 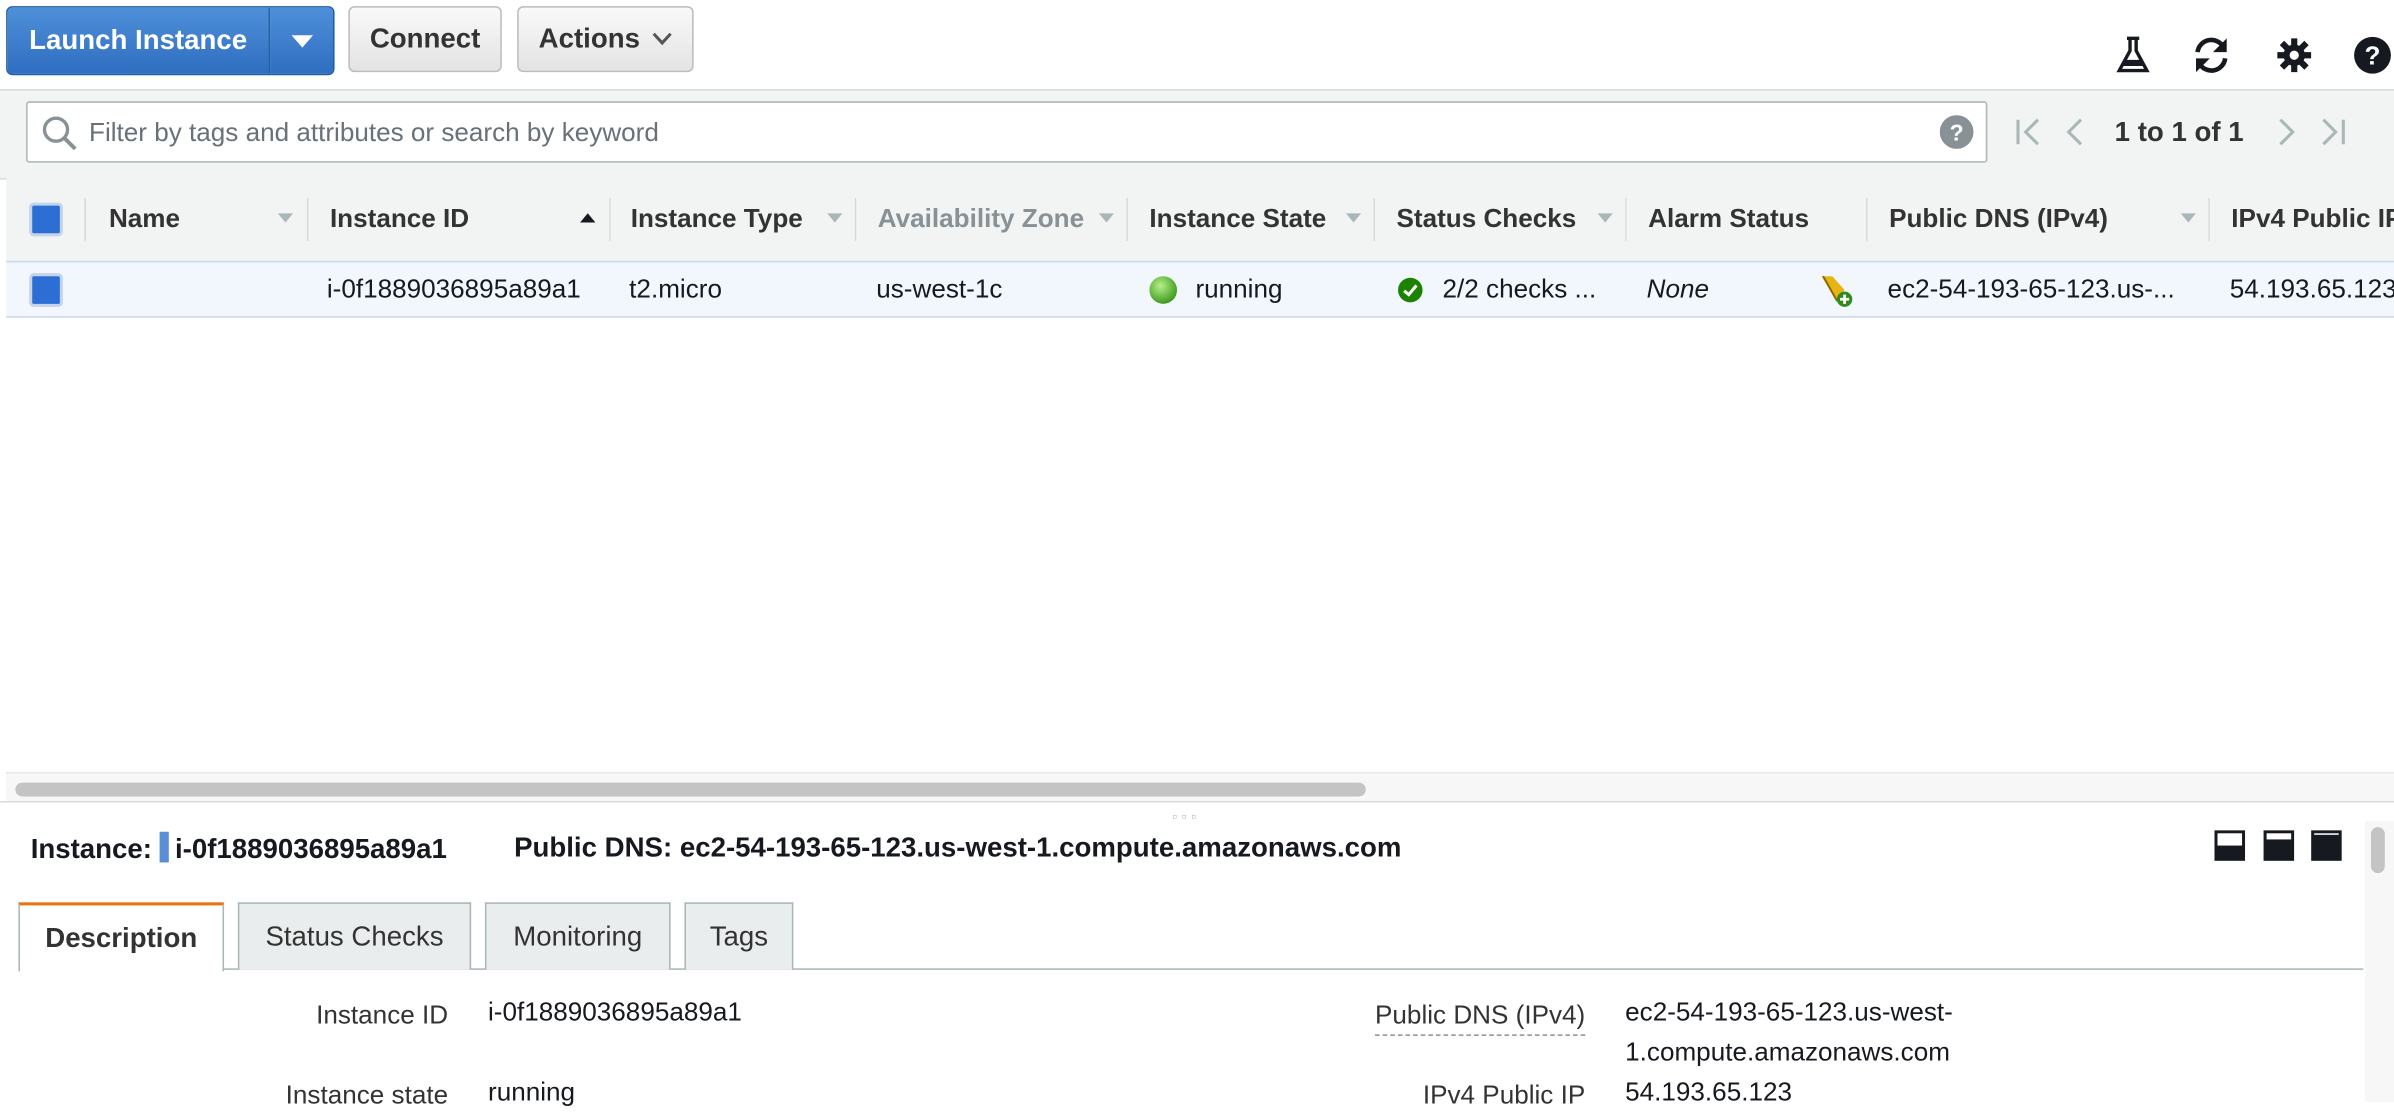 I want to click on field-value-instance-id: i-0f1889036895a89a1, so click(x=615, y=1012).